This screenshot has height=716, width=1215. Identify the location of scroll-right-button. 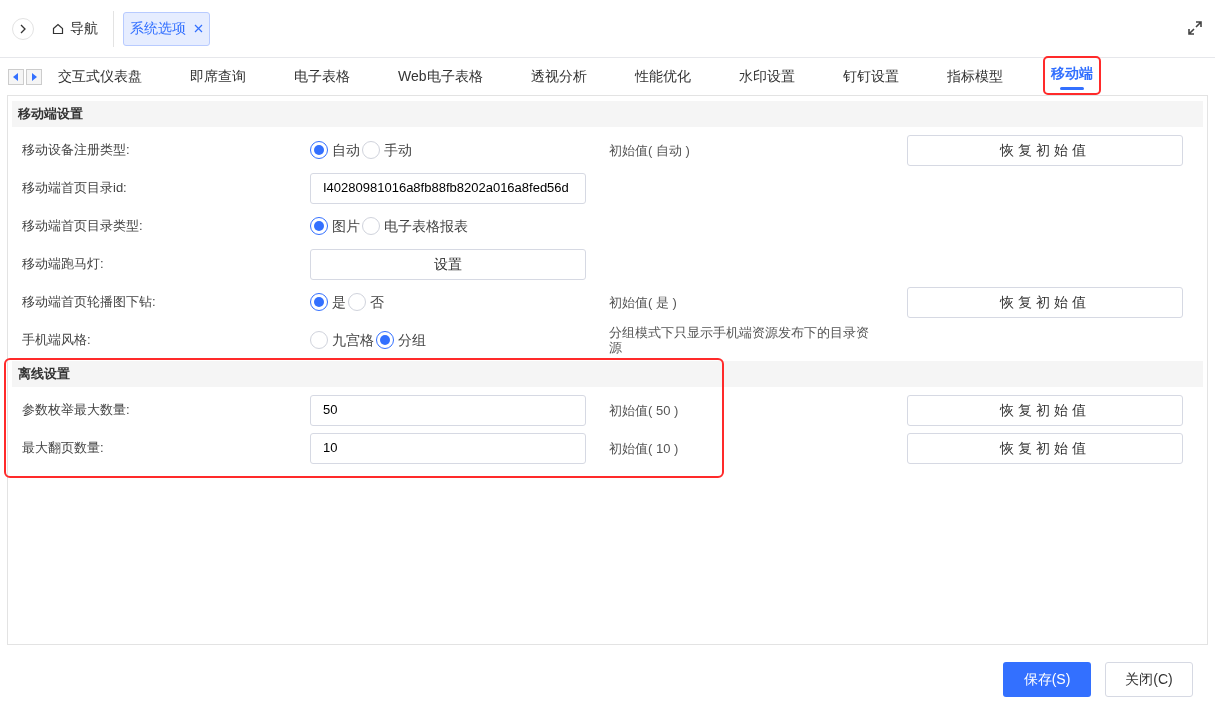
(34, 76).